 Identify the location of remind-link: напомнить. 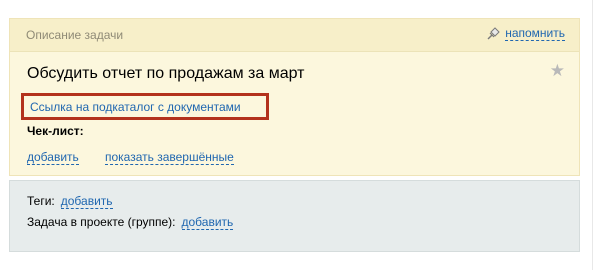
(535, 33).